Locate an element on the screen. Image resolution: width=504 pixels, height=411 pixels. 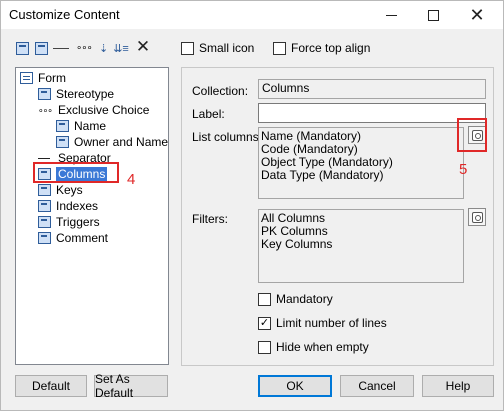
tree-item-label: Indexes is located at coordinates (77, 206).